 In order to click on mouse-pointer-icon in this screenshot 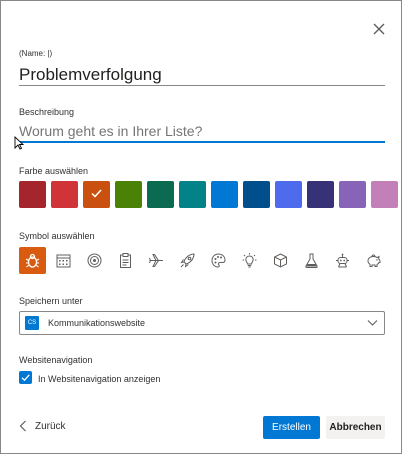, I will do `click(19, 143)`.